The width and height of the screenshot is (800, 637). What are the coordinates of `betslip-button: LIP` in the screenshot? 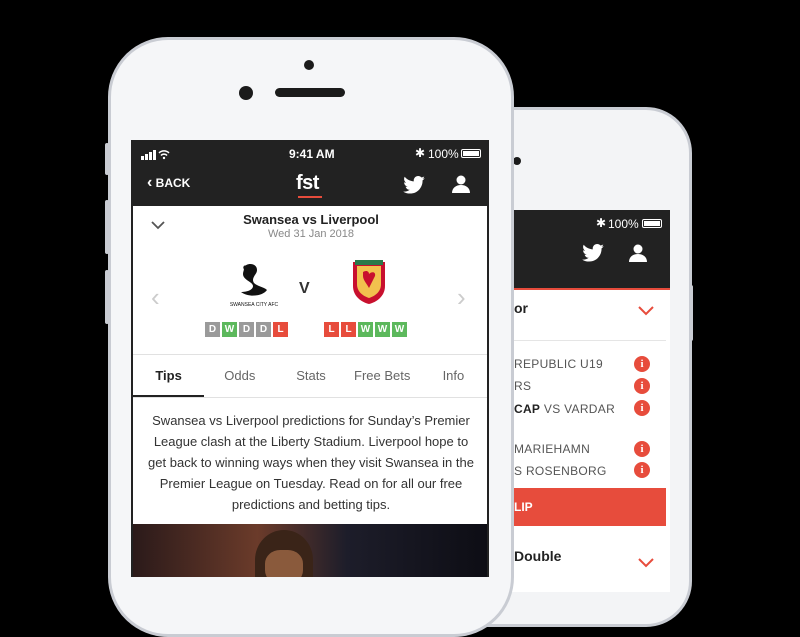 It's located at (588, 507).